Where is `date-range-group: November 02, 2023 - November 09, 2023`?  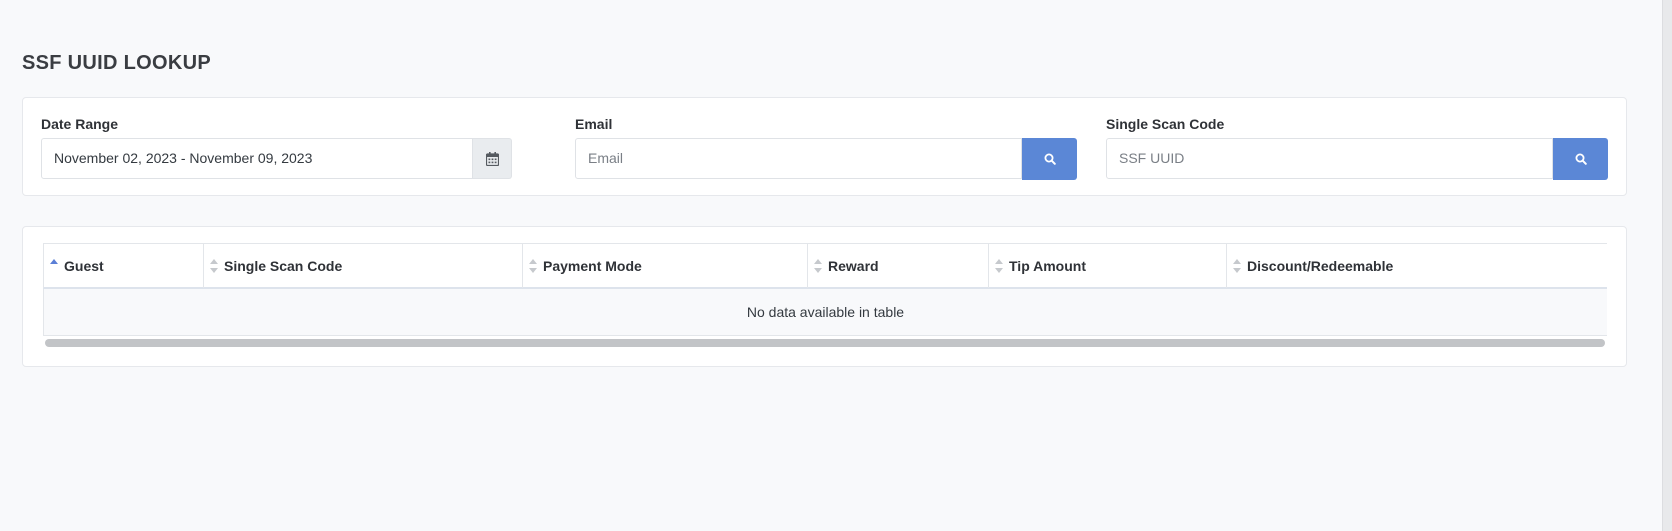 date-range-group: November 02, 2023 - November 09, 2023 is located at coordinates (276, 158).